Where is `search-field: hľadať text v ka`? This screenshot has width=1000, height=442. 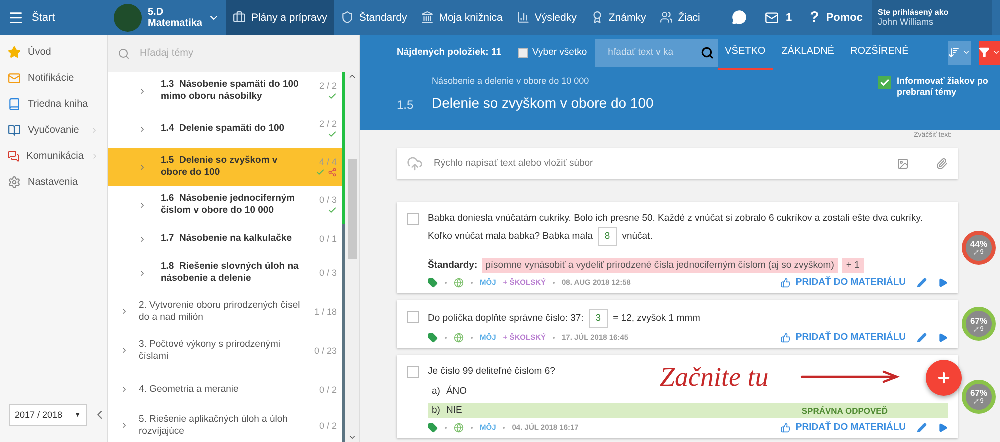
search-field: hľadať text v ka is located at coordinates (656, 52).